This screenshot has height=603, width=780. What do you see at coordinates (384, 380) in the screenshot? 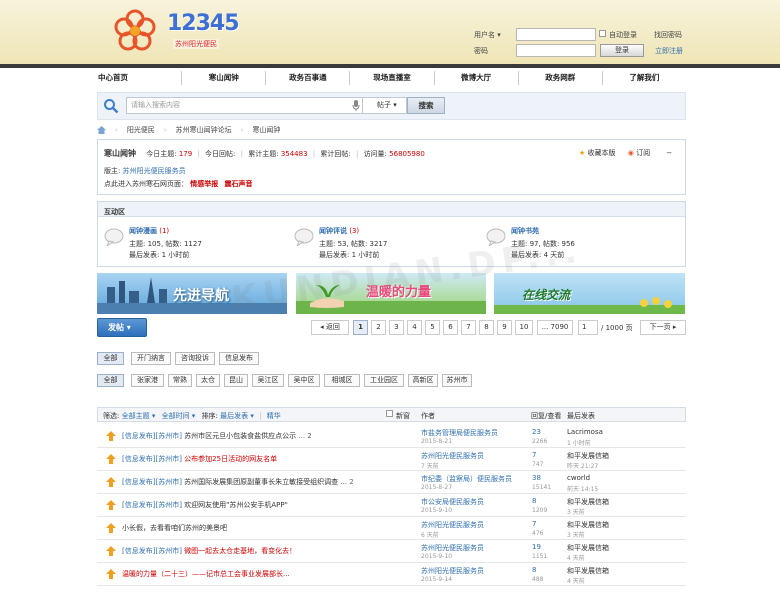
I see `district-tab: 工业园区` at bounding box center [384, 380].